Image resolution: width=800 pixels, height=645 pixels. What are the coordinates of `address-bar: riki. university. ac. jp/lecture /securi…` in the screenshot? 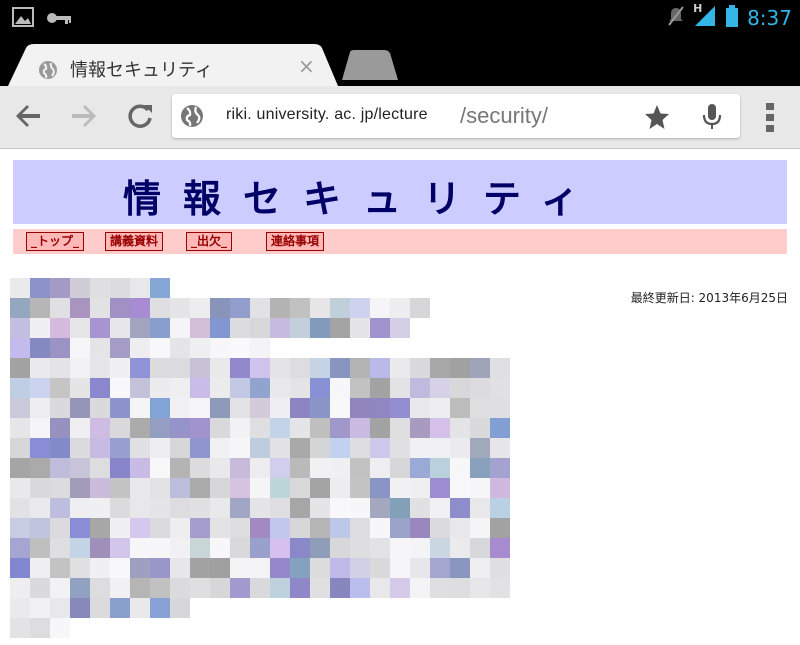 It's located at (456, 116).